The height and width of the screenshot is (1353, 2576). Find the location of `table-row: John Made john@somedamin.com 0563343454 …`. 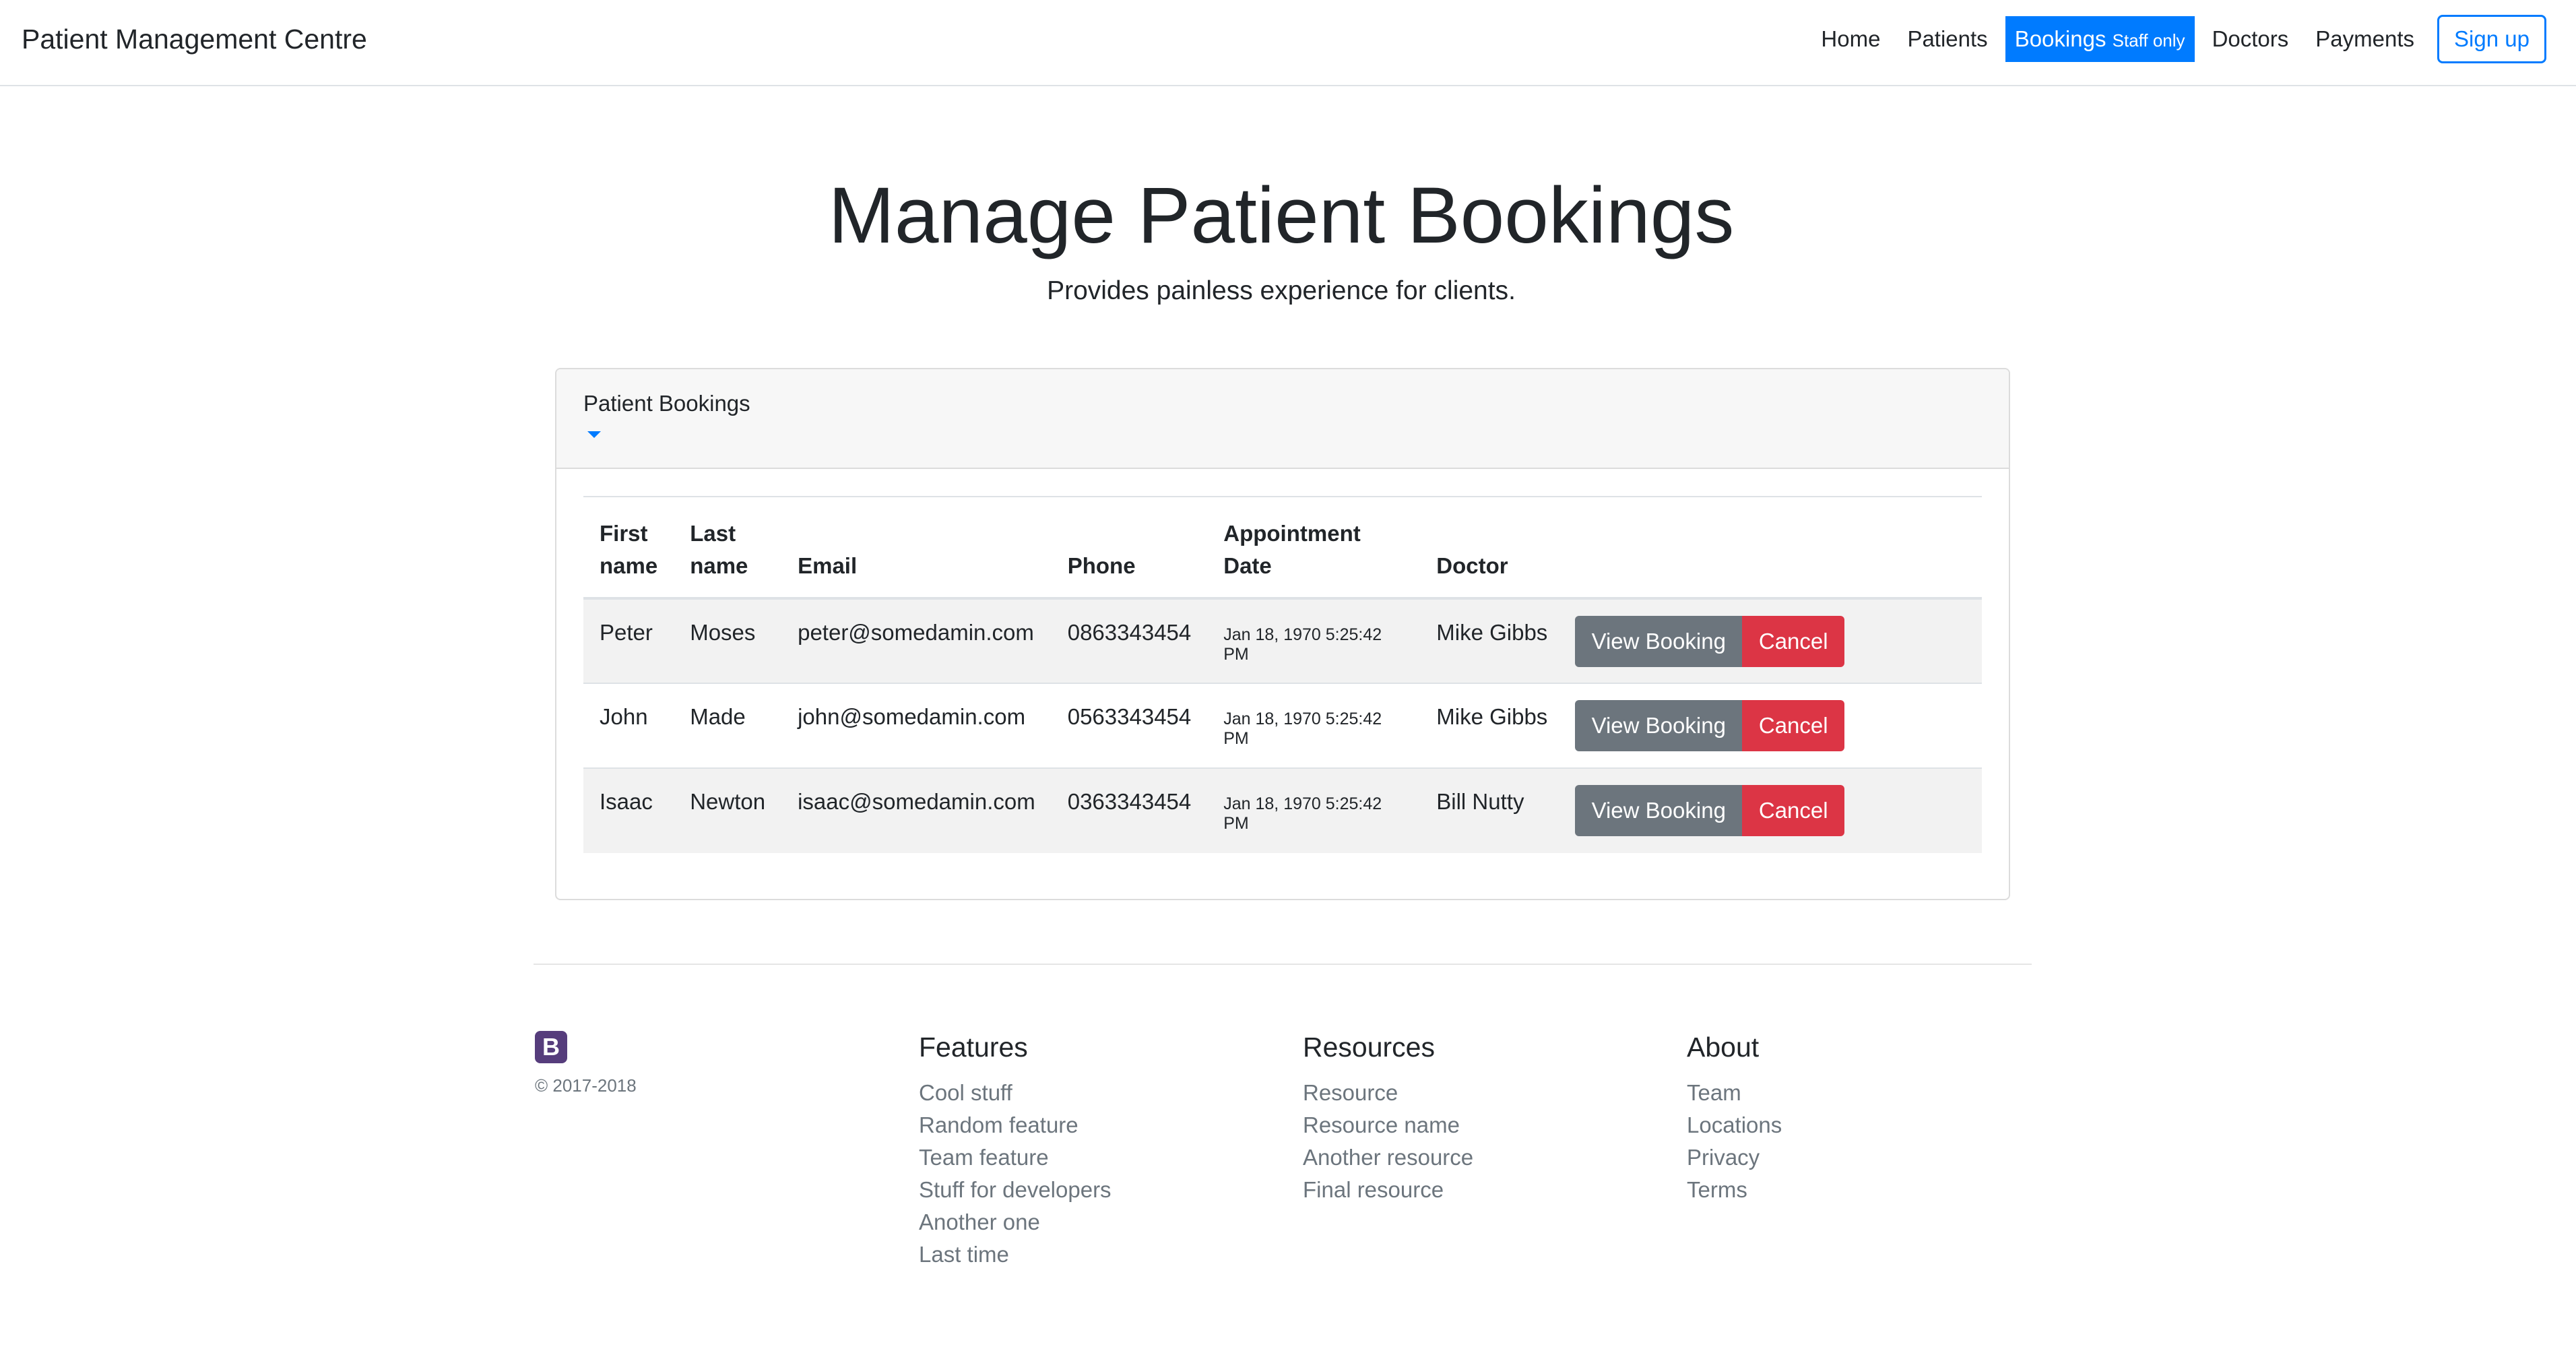

table-row: John Made john@somedamin.com 0563343454 … is located at coordinates (1282, 725).